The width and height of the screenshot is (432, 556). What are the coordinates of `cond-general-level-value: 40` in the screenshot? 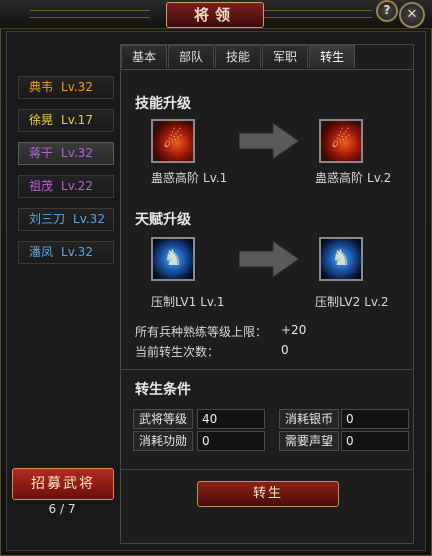 It's located at (231, 419).